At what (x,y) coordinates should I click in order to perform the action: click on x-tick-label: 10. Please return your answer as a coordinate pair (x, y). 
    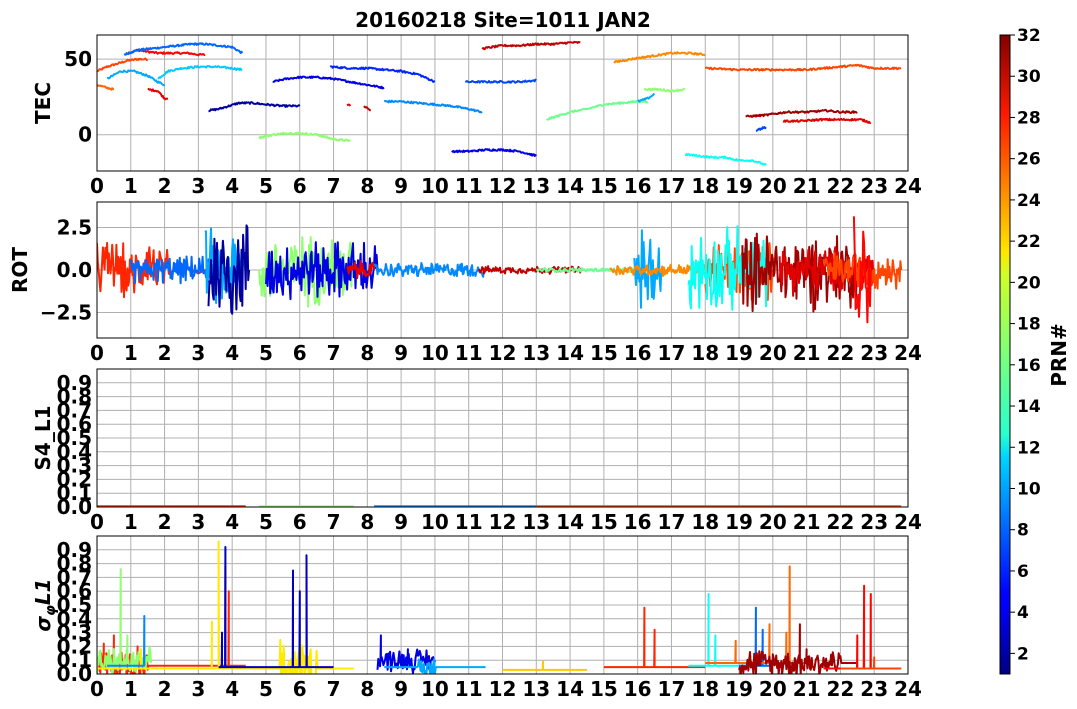
    Looking at the image, I should click on (435, 522).